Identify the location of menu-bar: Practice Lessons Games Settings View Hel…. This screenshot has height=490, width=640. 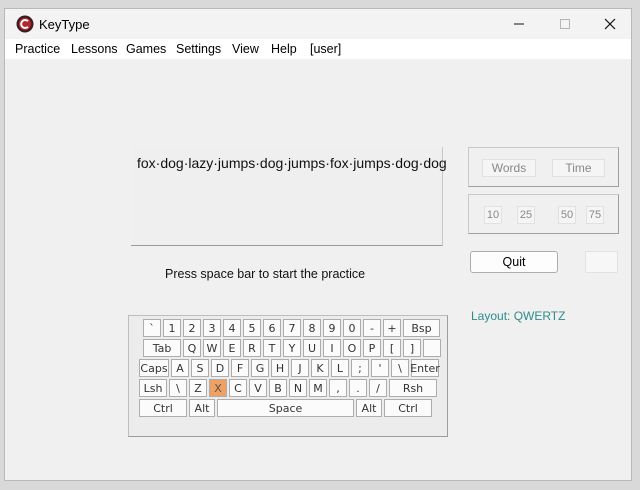
(318, 49).